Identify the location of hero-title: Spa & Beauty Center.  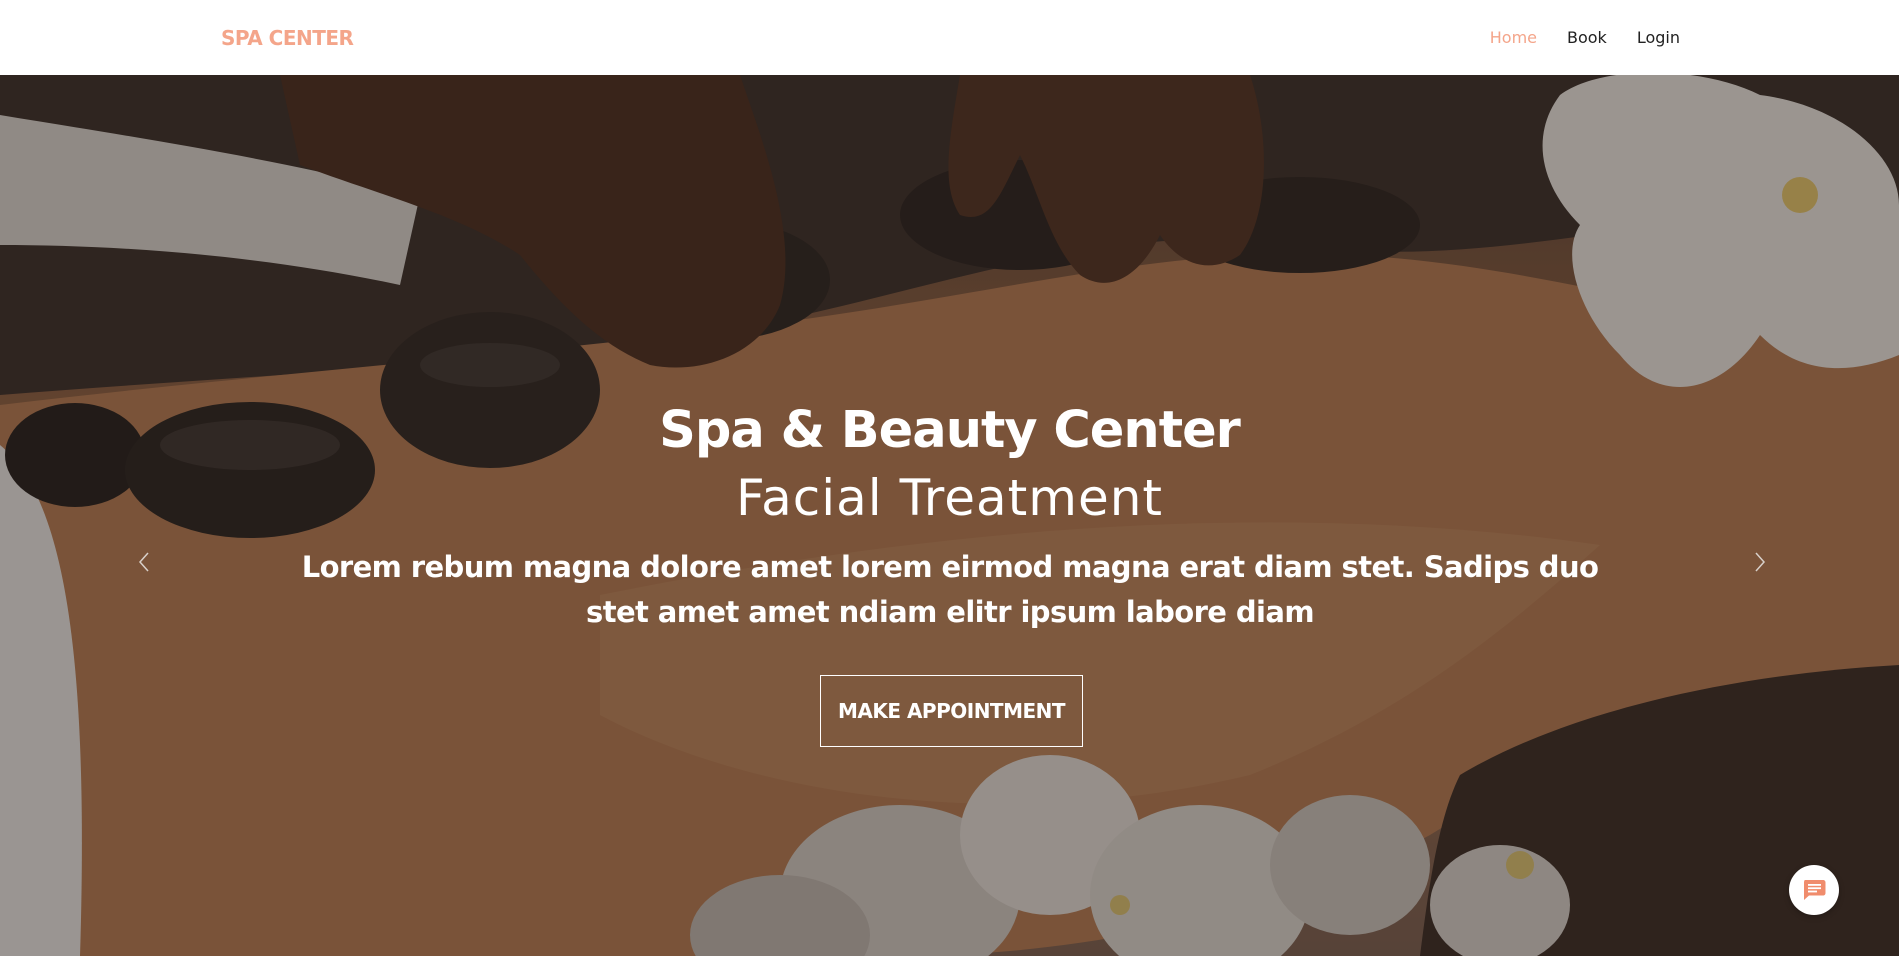
(950, 430).